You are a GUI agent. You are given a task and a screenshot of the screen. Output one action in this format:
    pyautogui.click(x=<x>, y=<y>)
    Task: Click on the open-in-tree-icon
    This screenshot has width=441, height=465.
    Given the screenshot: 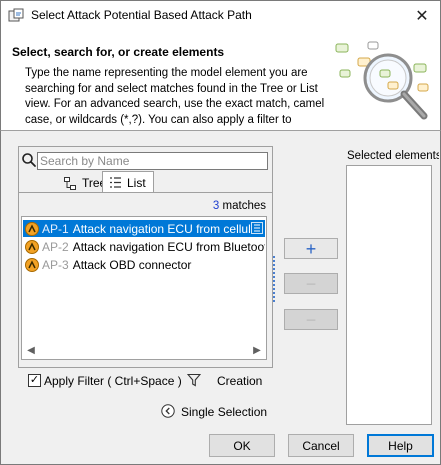 What is the action you would take?
    pyautogui.click(x=257, y=228)
    